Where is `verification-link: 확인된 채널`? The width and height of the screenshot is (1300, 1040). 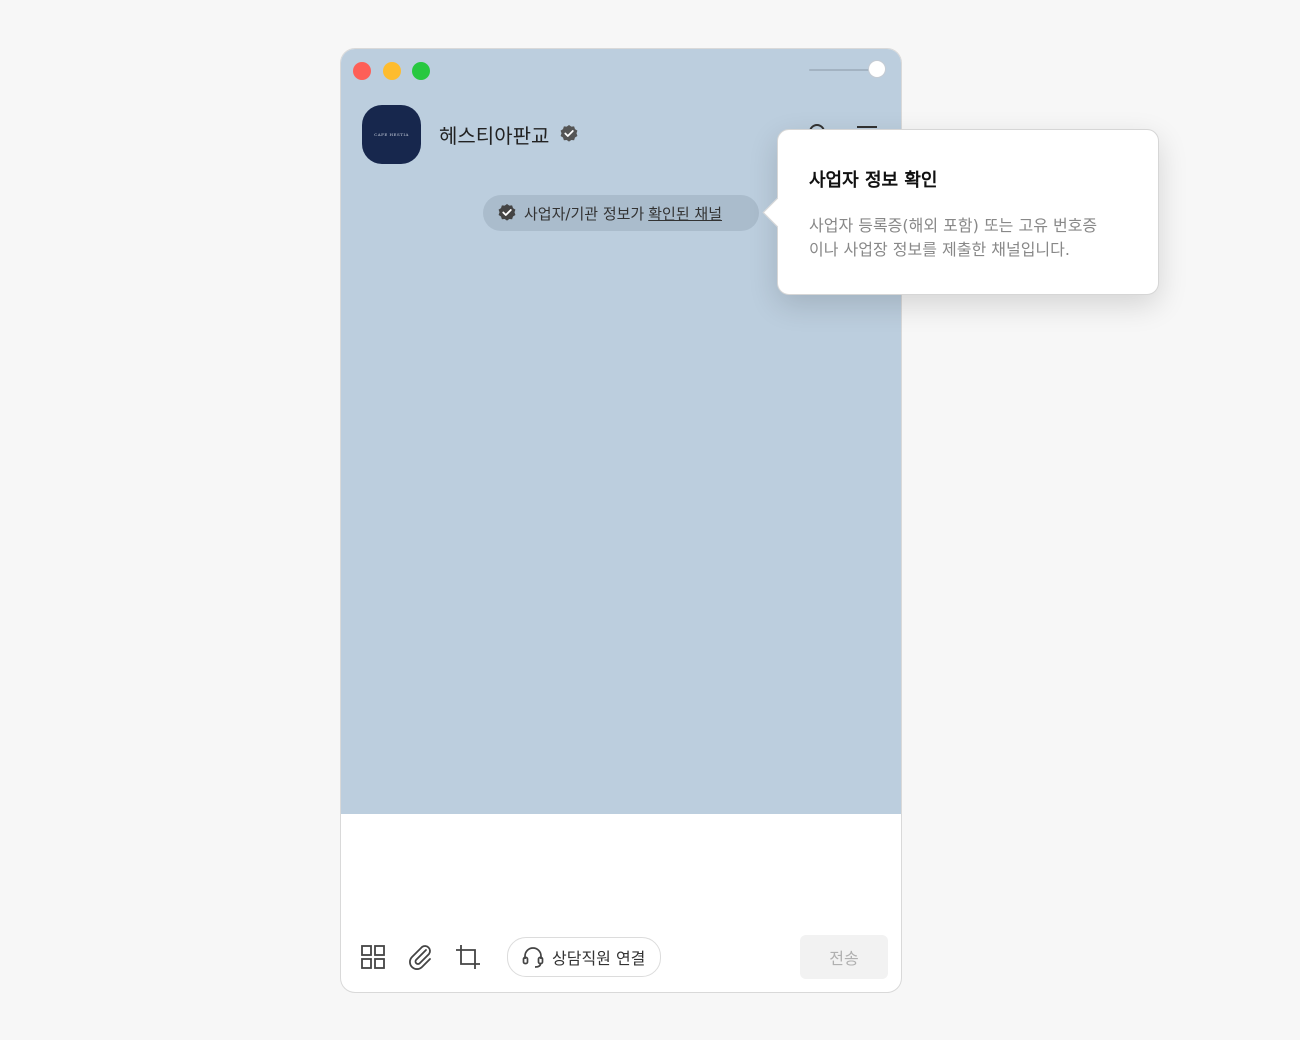
verification-link: 확인된 채널 is located at coordinates (685, 213).